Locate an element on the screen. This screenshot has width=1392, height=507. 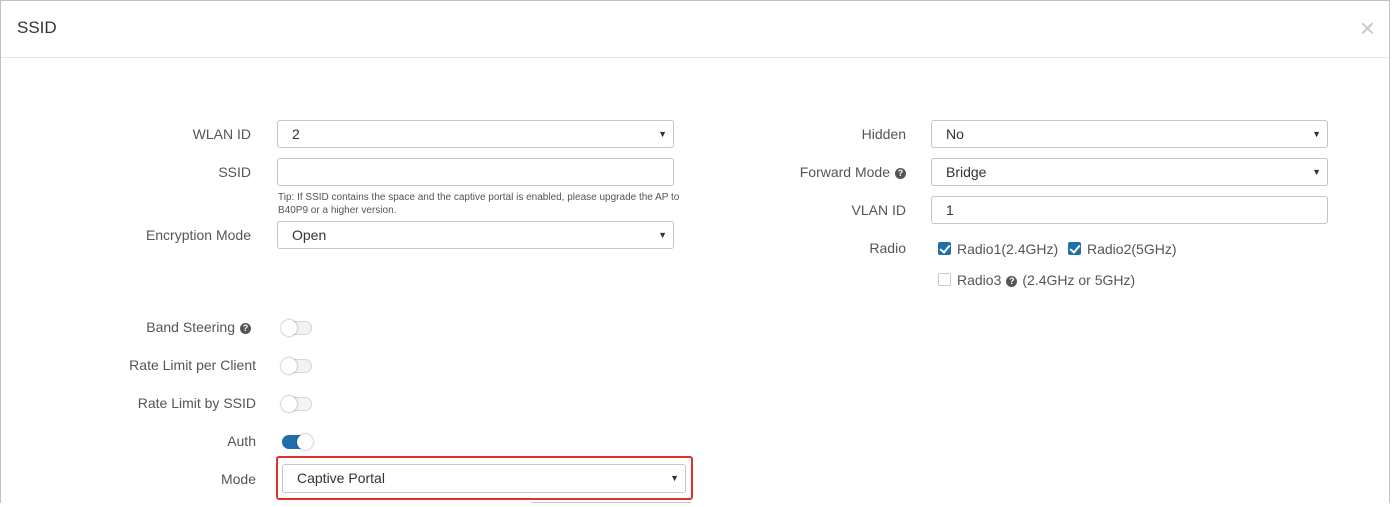
auth-toggle is located at coordinates (297, 442).